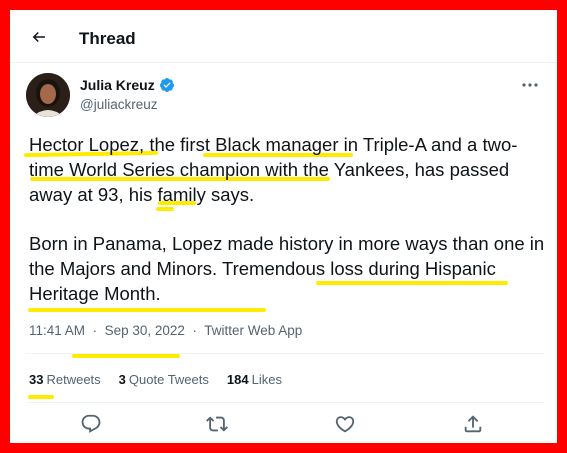 This screenshot has height=453, width=567. I want to click on share-icon, so click(473, 424).